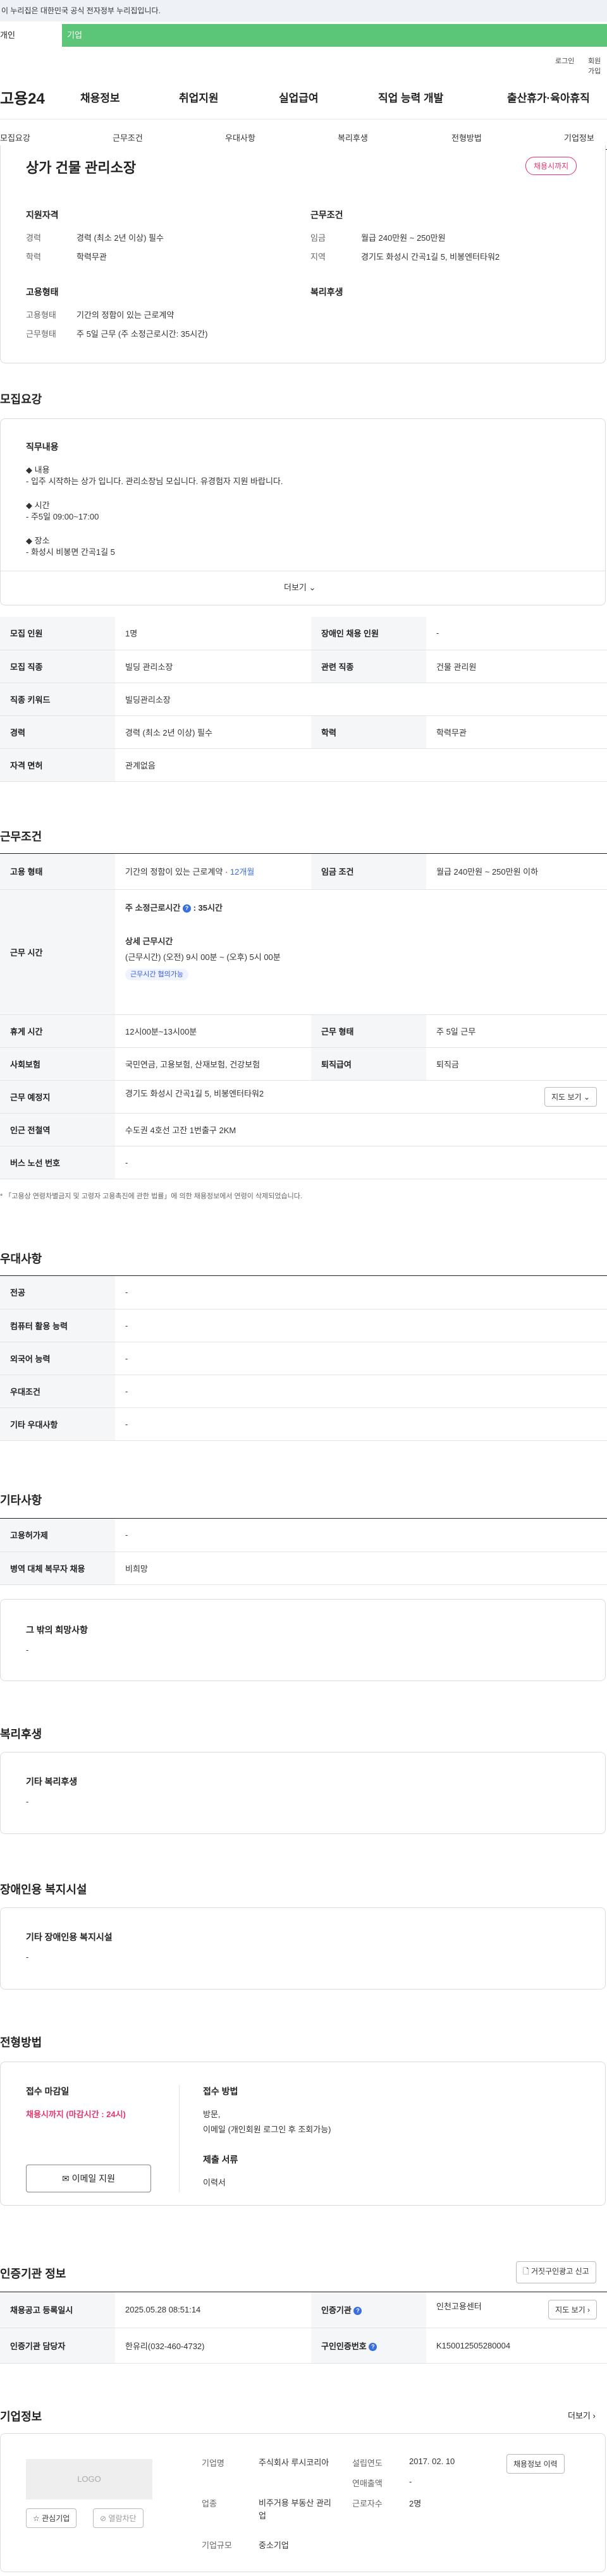 This screenshot has height=2576, width=607. I want to click on duty-more-button: 더보기 ⌄, so click(300, 587).